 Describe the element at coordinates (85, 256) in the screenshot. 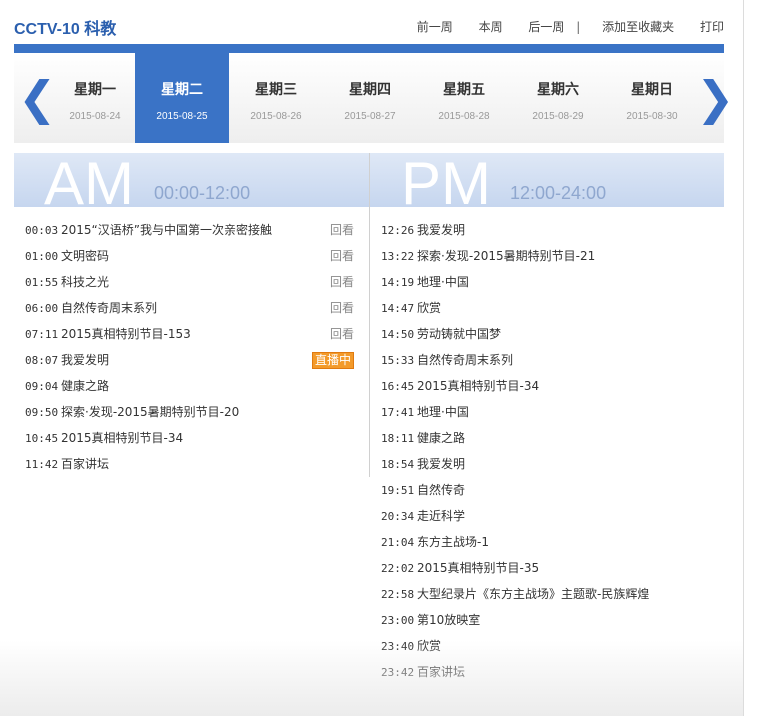

I see `program-title: 文明密码` at that location.